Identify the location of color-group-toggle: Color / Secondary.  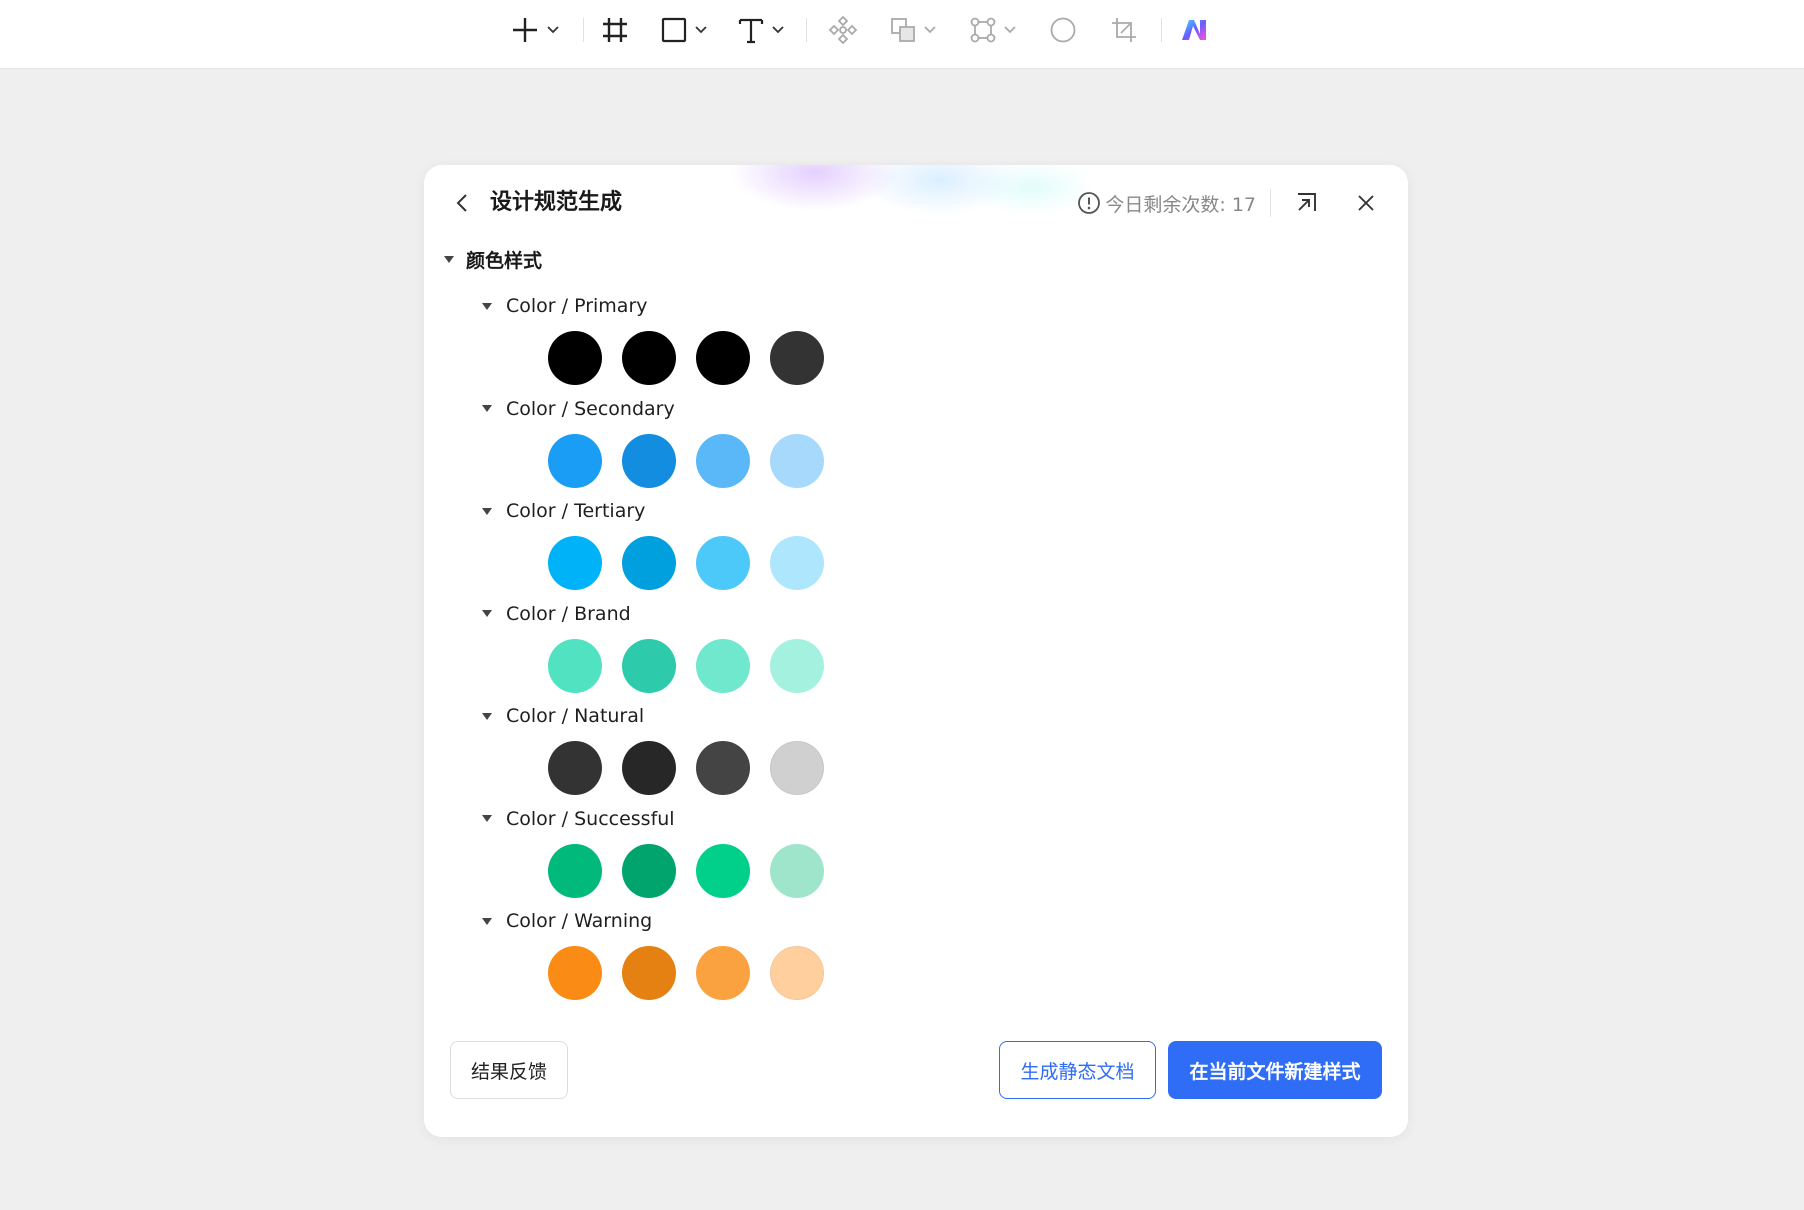
(578, 409).